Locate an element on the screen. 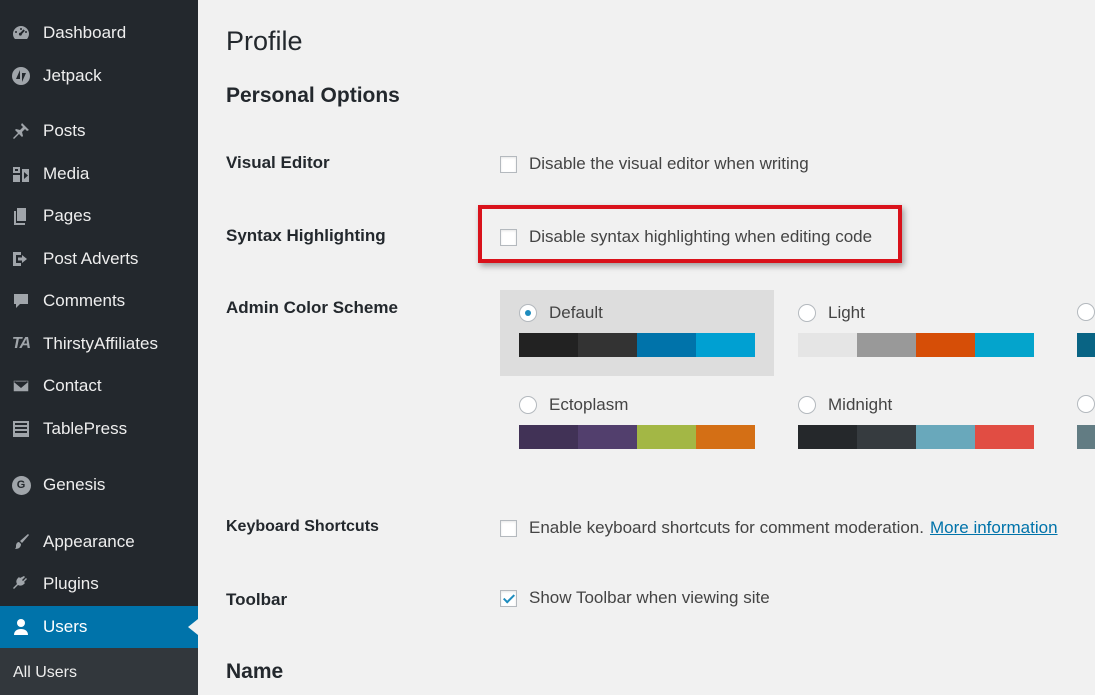  sidebar-item-comments: Comments is located at coordinates (99, 301).